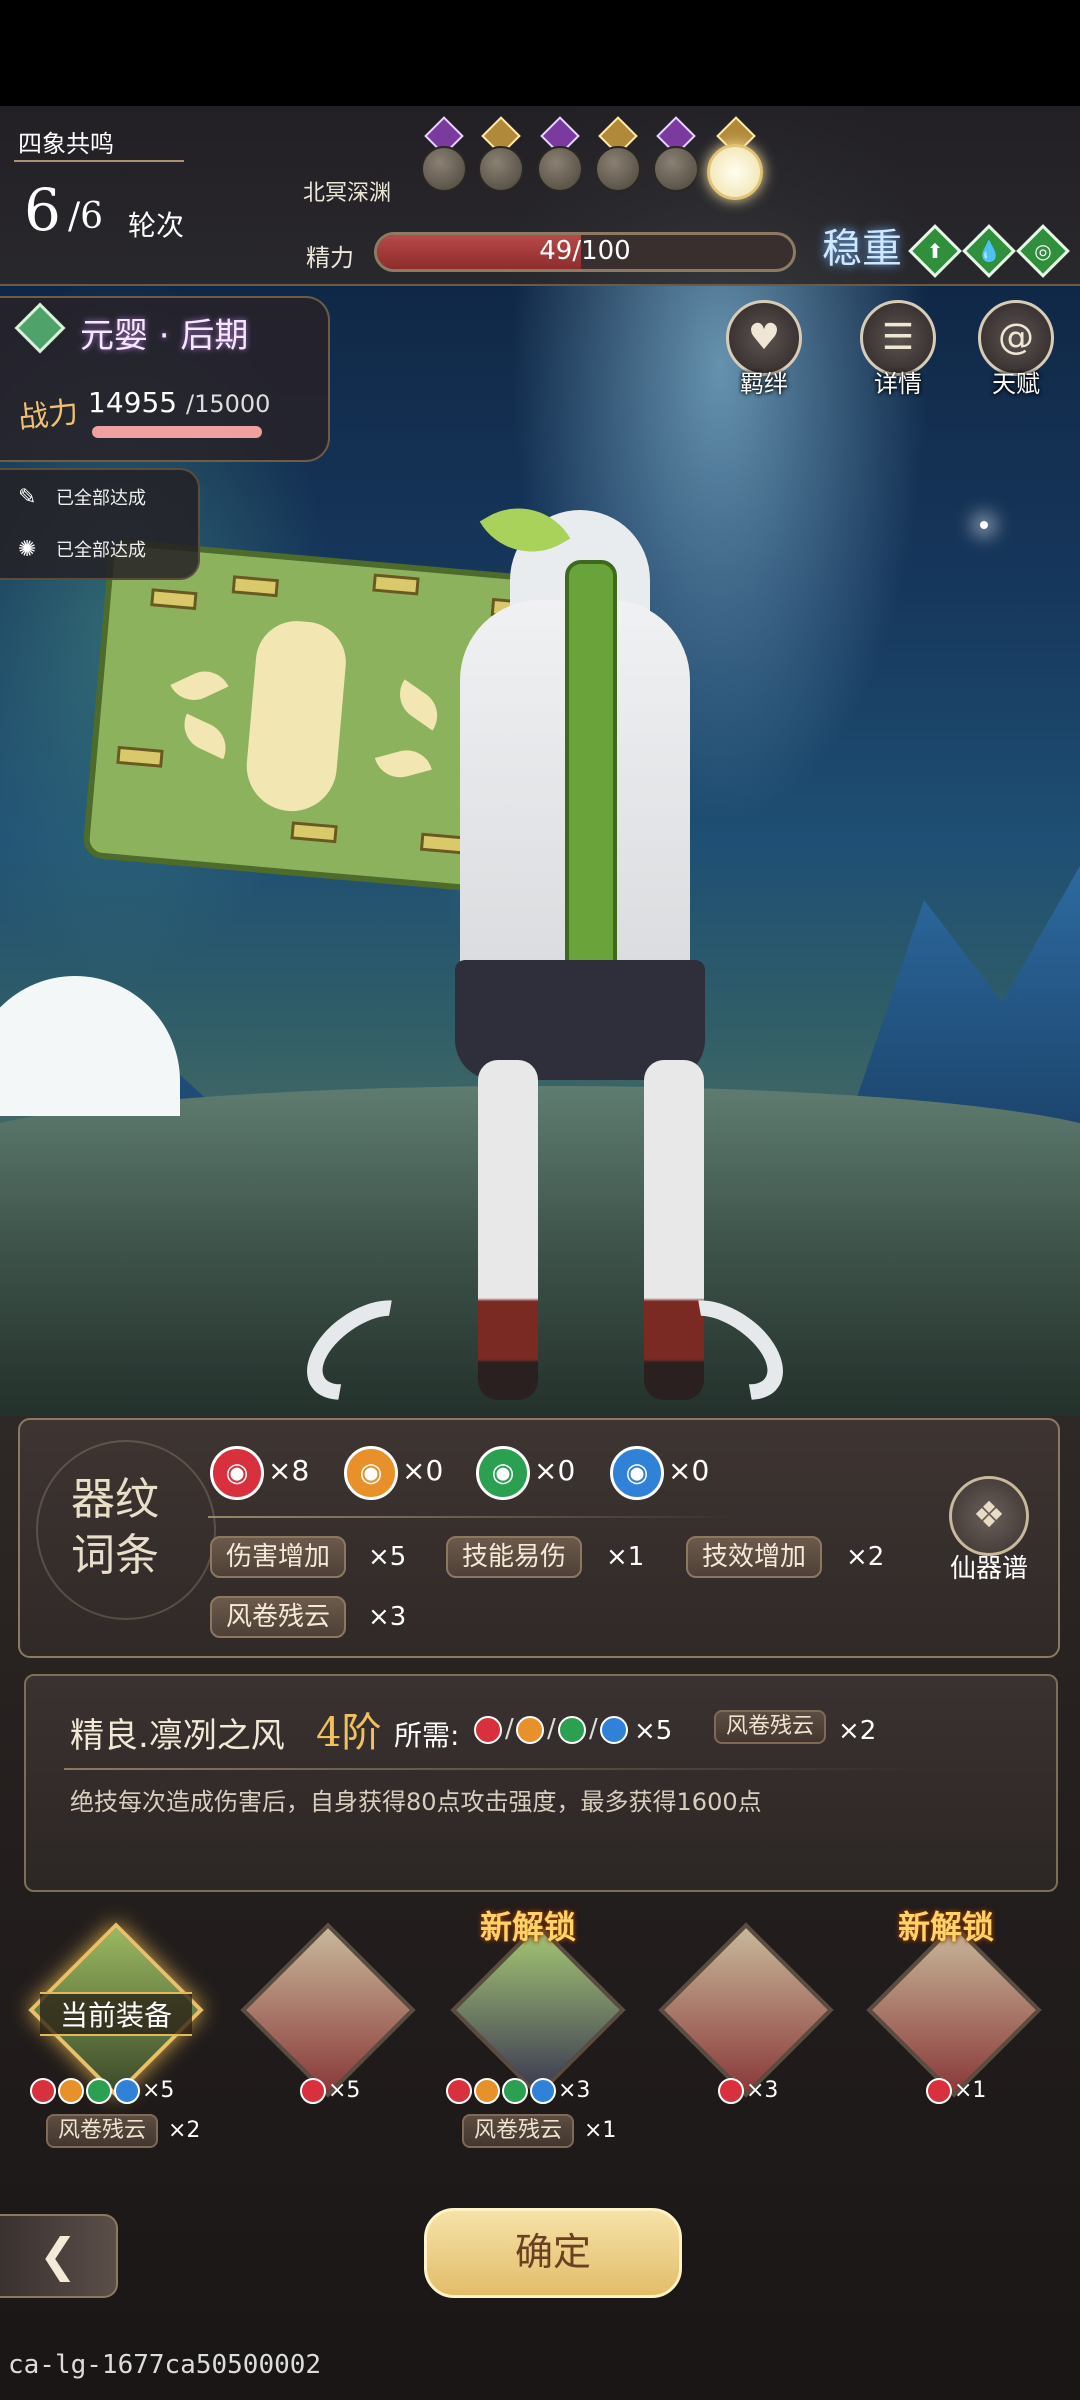  I want to click on element-count: ×8, so click(289, 1470).